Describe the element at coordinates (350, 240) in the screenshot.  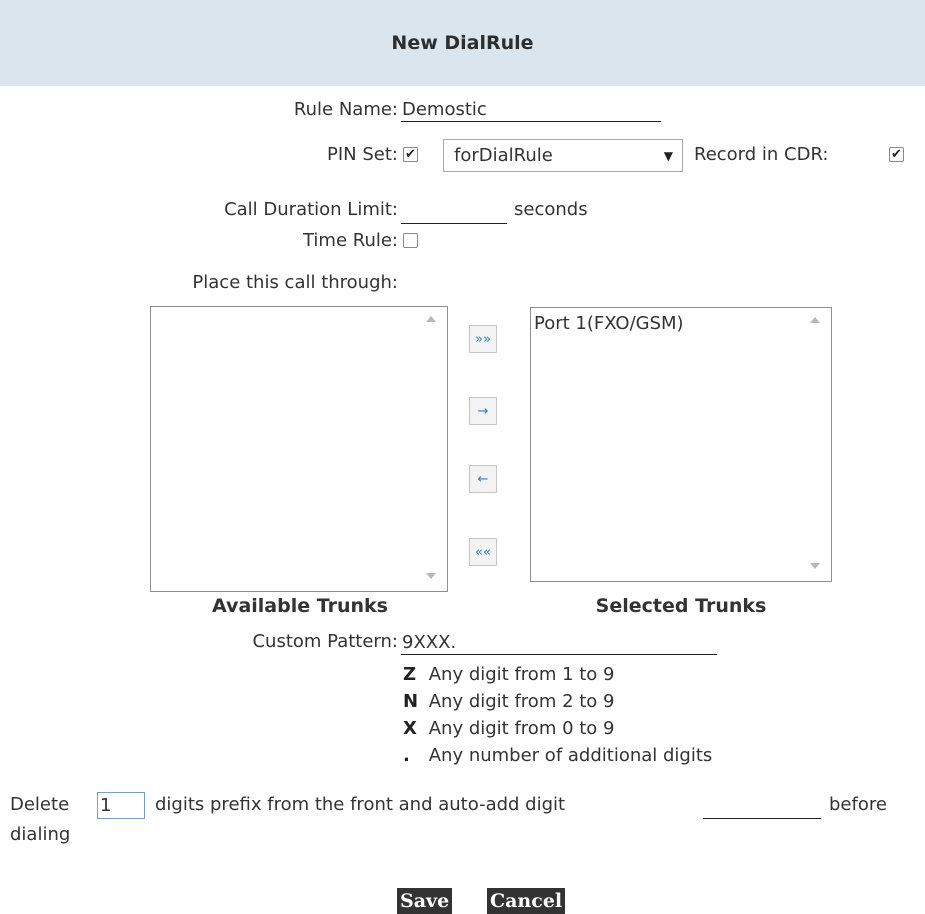
I see `time-rule-label: Time Rule:` at that location.